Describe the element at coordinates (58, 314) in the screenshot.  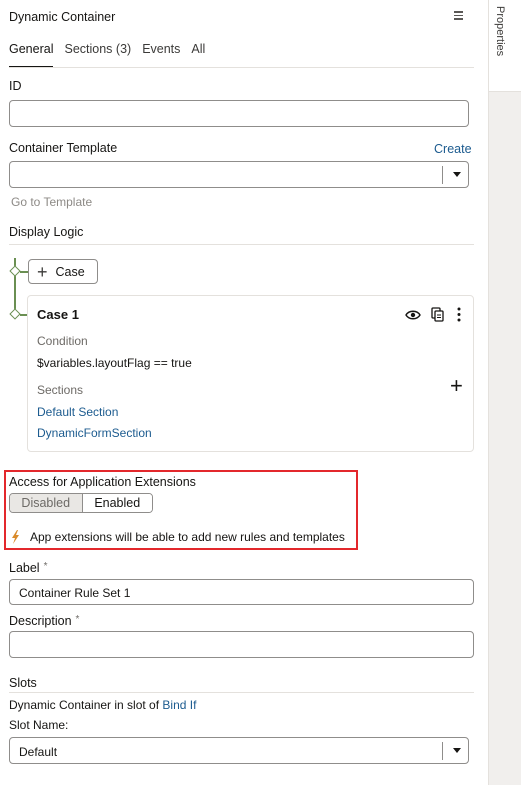
I see `case-title: Case 1` at that location.